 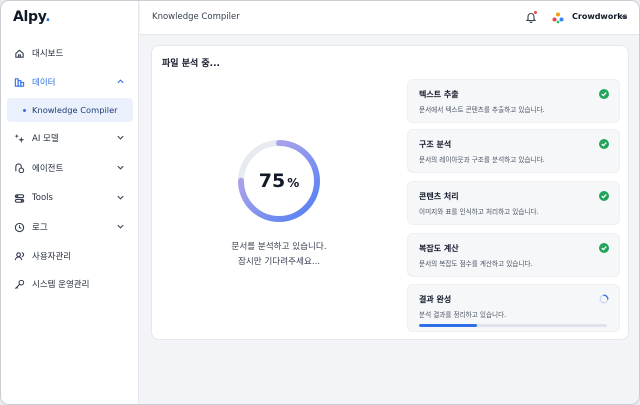 I want to click on sidebar-item-label: Tools, so click(x=42, y=198).